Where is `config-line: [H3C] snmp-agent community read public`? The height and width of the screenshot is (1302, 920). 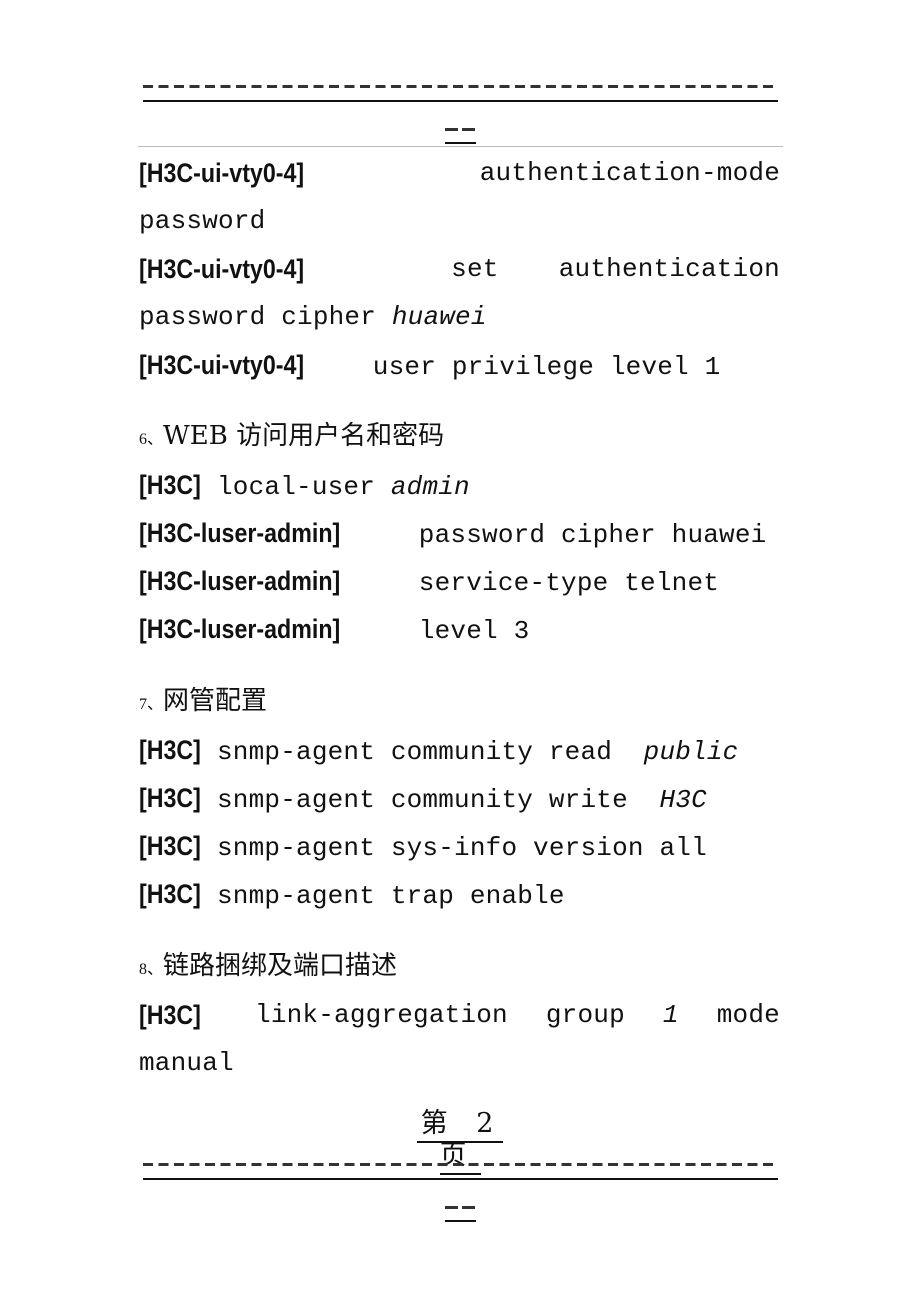
config-line: [H3C] snmp-agent community read public is located at coordinates (459, 751).